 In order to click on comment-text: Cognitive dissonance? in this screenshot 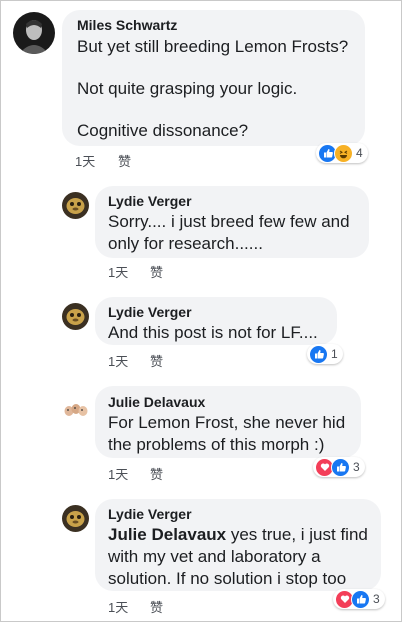, I will do `click(163, 130)`.